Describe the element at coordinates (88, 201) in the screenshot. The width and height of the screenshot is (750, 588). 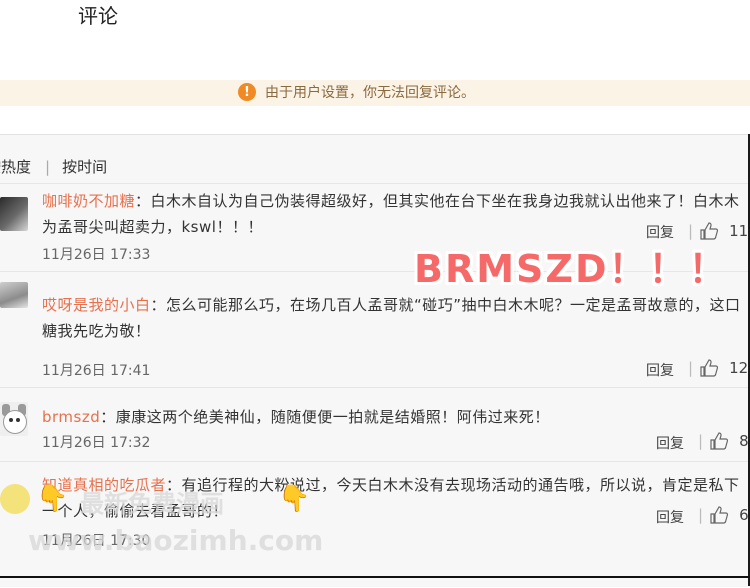
I see `username: 咖啡奶不加糖` at that location.